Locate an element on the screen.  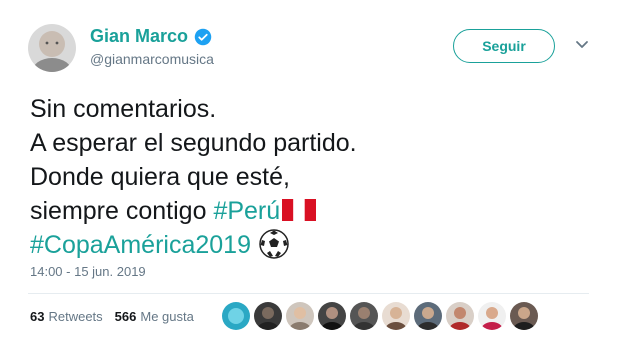
chevron-down-icon is located at coordinates (582, 45).